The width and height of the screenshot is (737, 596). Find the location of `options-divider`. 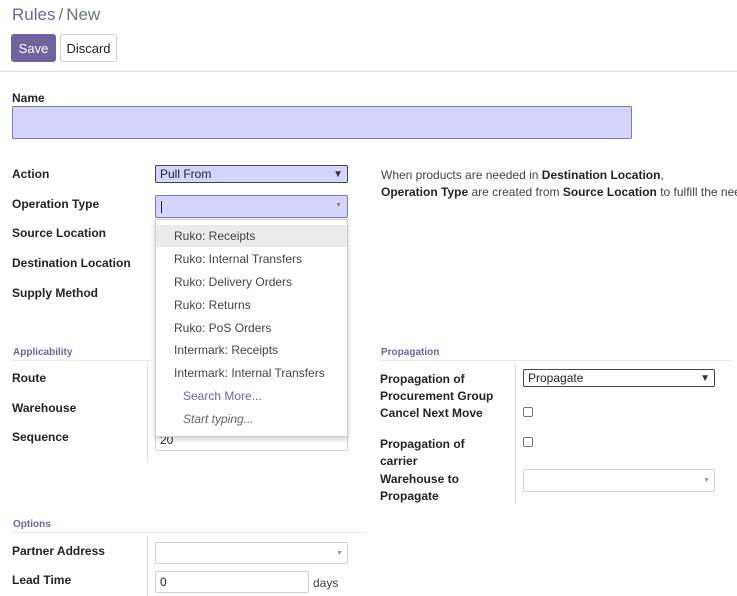

options-divider is located at coordinates (189, 532).